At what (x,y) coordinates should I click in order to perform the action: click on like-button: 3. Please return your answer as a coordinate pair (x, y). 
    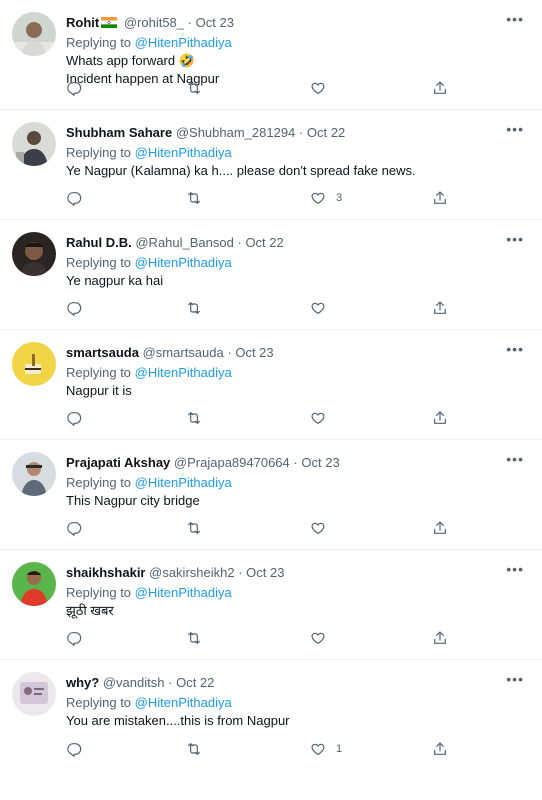
    Looking at the image, I should click on (326, 198).